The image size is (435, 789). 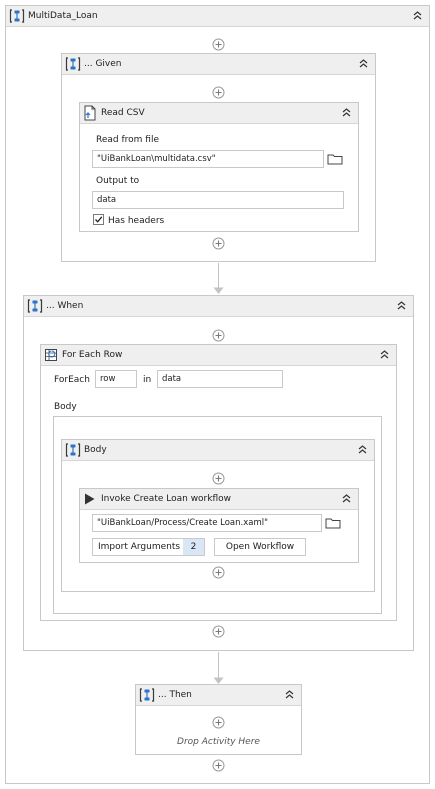 I want to click on sequence-title: MultiData_Loan, so click(x=63, y=16).